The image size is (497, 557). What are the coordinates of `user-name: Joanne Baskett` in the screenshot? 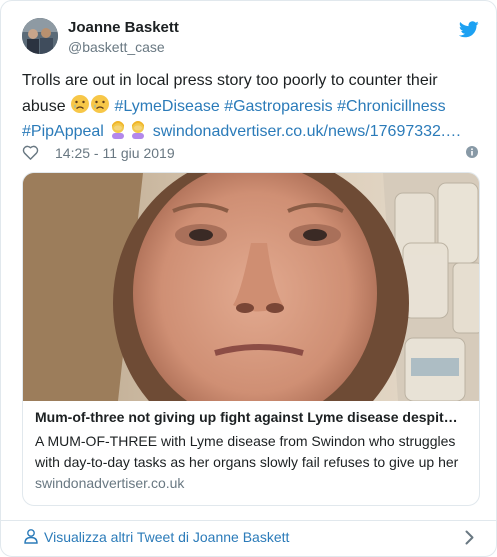 It's located at (123, 27).